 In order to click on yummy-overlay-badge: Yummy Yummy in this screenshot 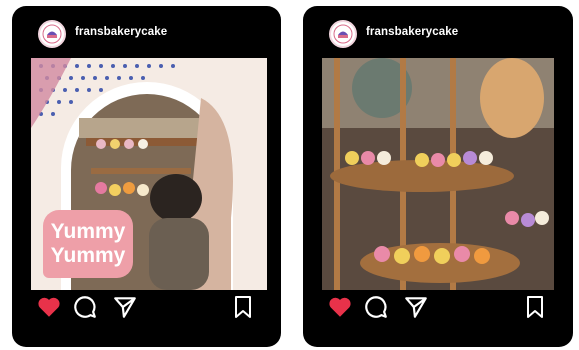, I will do `click(88, 244)`.